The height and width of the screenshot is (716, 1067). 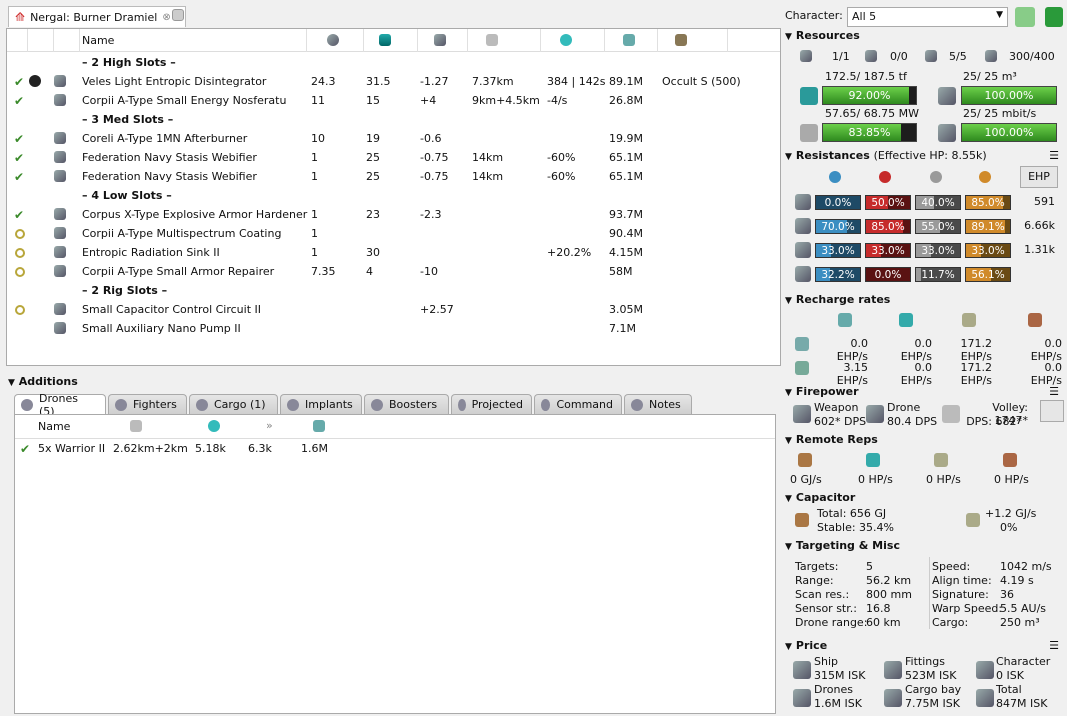 I want to click on module-attr-2: 25, so click(x=373, y=176).